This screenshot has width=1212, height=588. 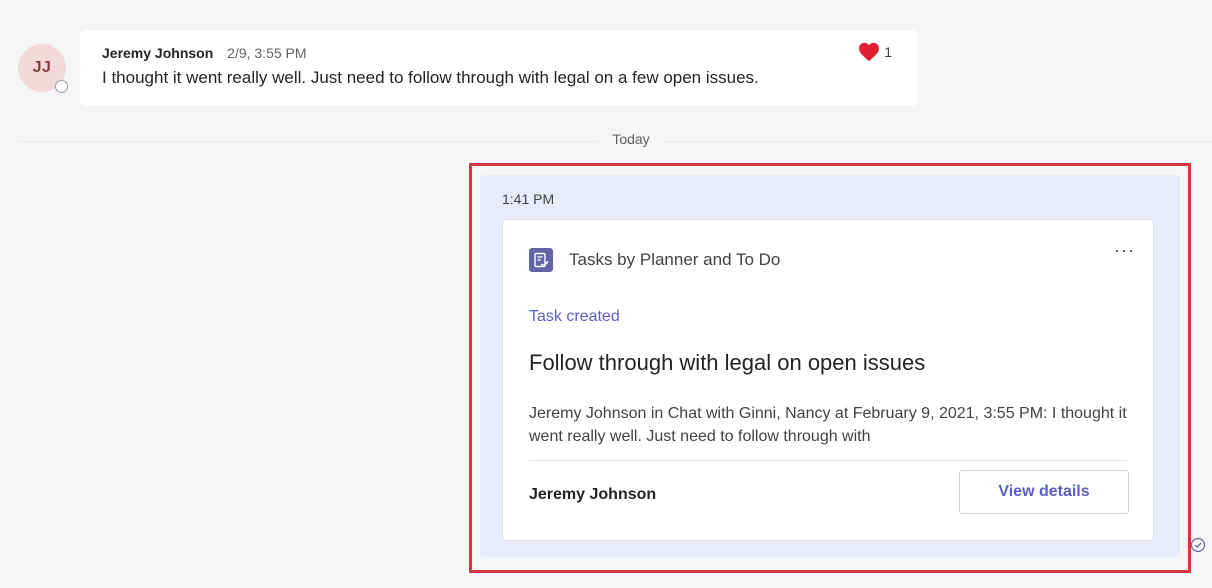 I want to click on seen-check-icon, so click(x=1198, y=545).